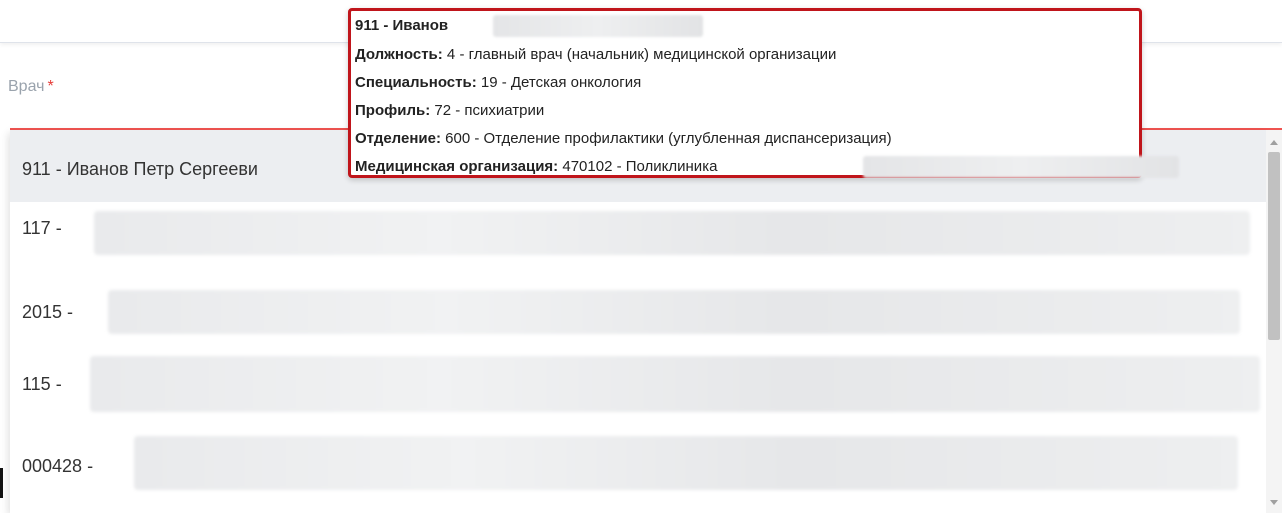  I want to click on profile-label: Профиль:, so click(393, 110).